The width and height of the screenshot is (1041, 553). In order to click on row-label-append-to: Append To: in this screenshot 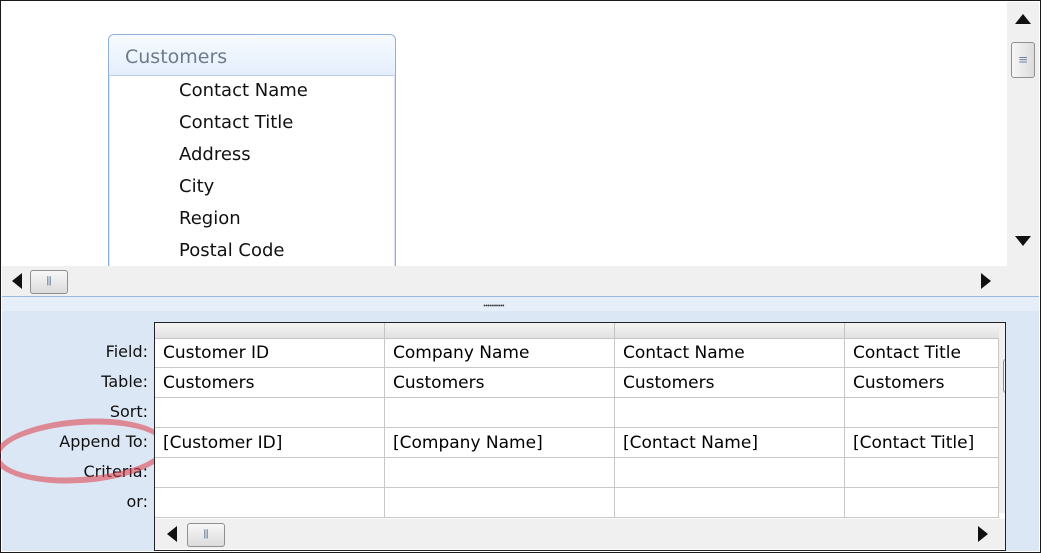, I will do `click(103, 441)`.